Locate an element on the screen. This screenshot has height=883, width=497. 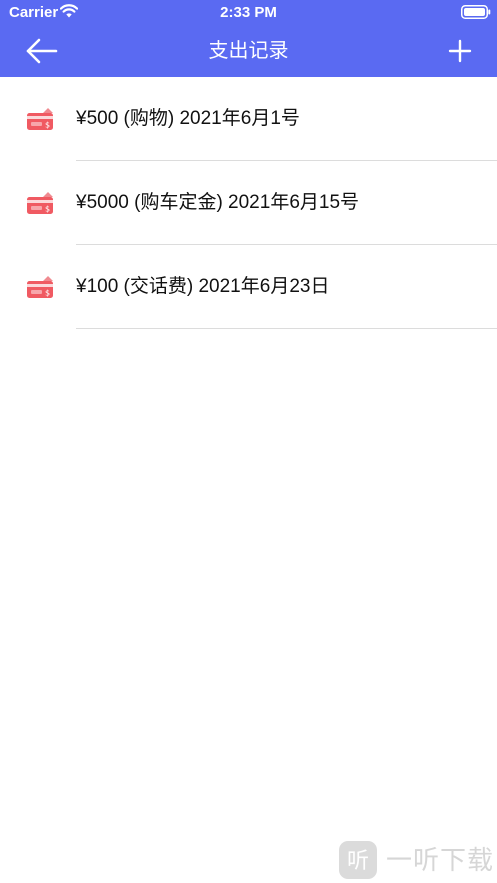
status-bar: Carrier 2:33 PM is located at coordinates (248, 13).